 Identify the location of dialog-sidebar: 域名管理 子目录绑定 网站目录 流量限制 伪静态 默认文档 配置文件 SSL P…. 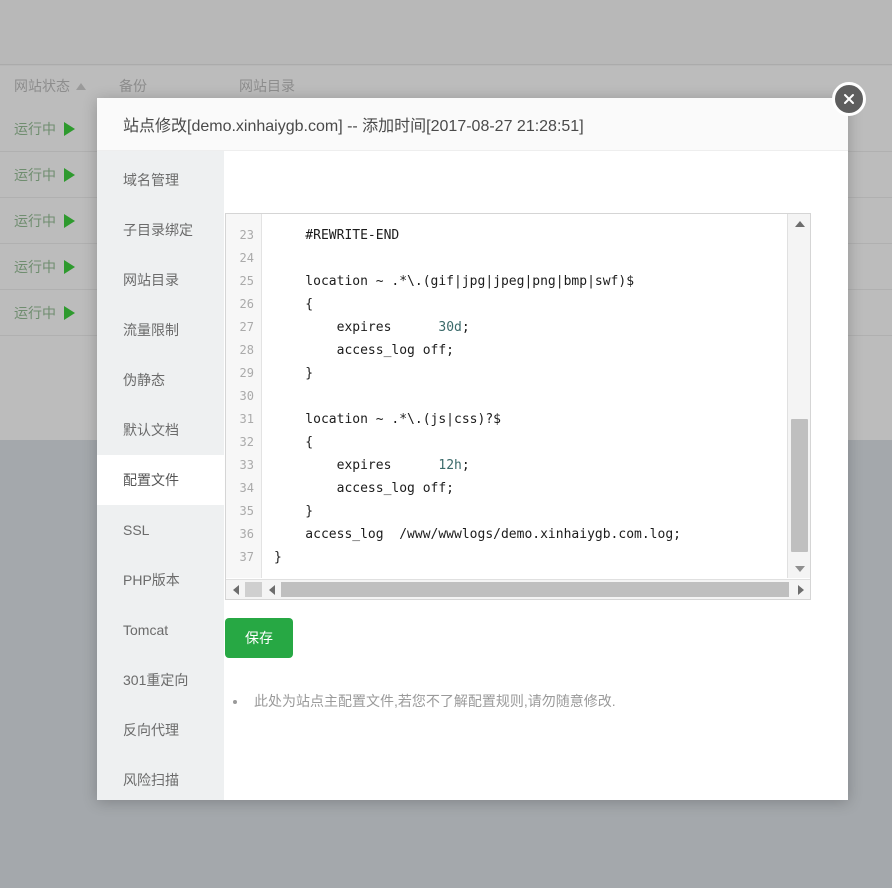
(160, 475).